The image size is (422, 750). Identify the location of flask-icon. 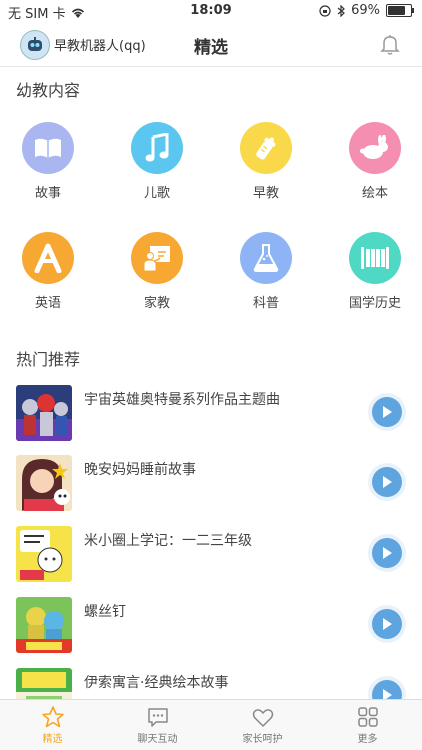
(266, 258).